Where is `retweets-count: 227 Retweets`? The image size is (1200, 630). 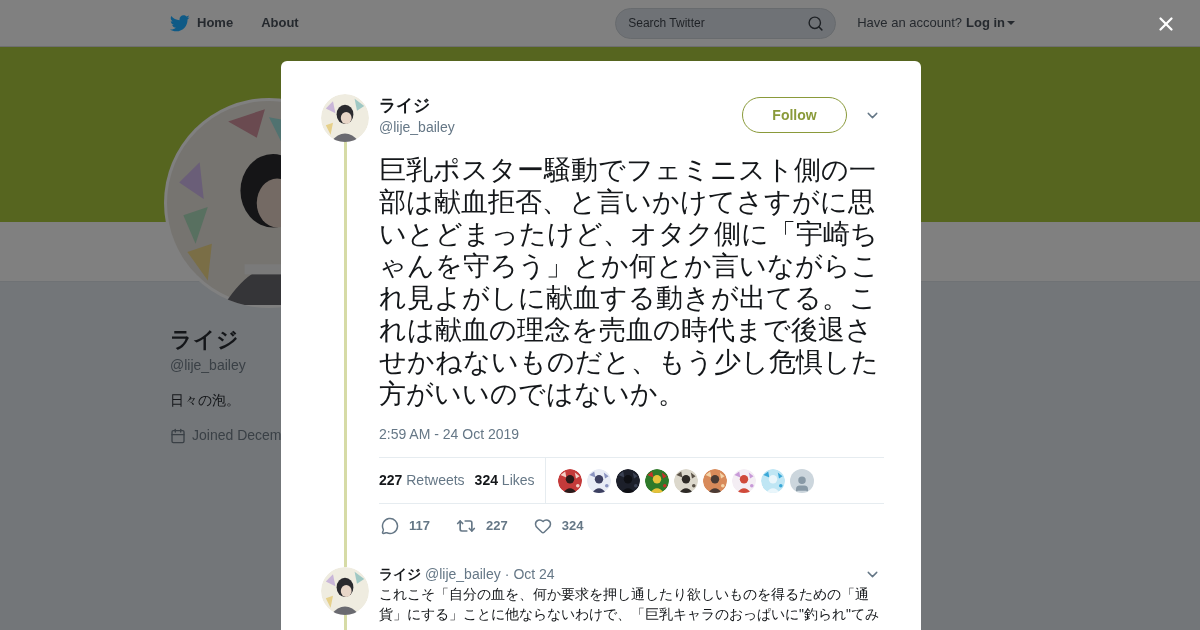 retweets-count: 227 Retweets is located at coordinates (422, 480).